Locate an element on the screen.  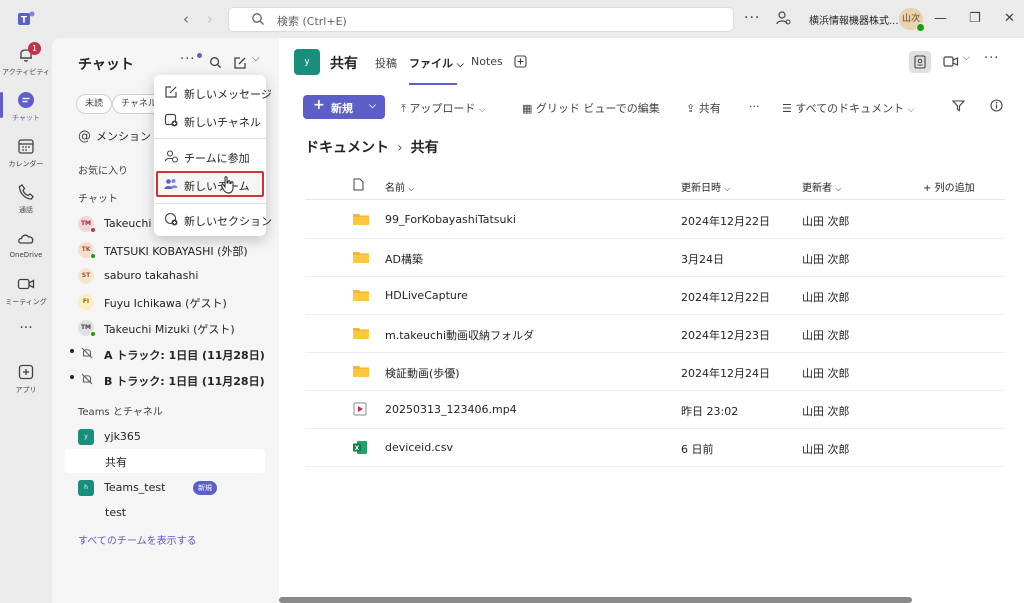
menu-item-new-message: 新しいメッセージ is located at coordinates (214, 92).